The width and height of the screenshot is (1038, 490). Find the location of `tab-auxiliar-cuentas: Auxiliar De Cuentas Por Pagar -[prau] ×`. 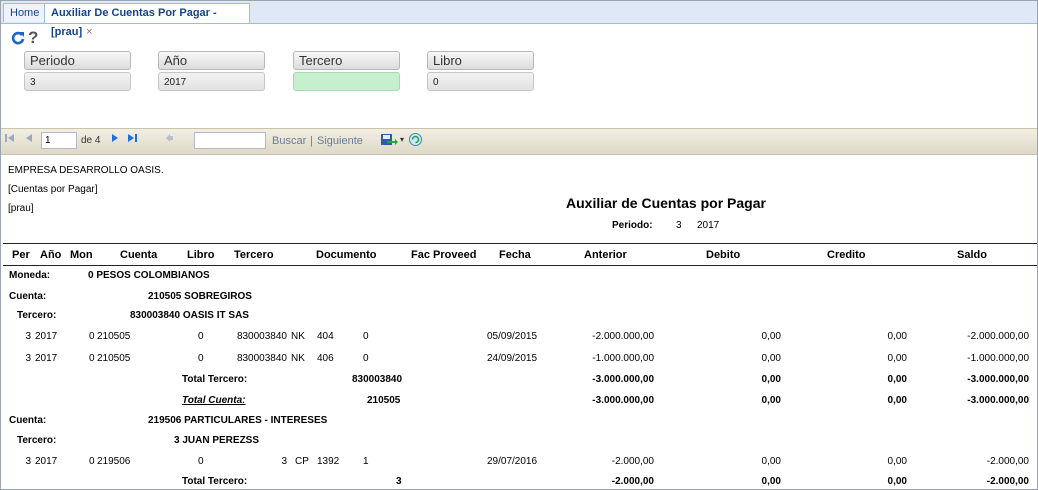

tab-auxiliar-cuentas: Auxiliar De Cuentas Por Pagar -[prau] × is located at coordinates (147, 20).